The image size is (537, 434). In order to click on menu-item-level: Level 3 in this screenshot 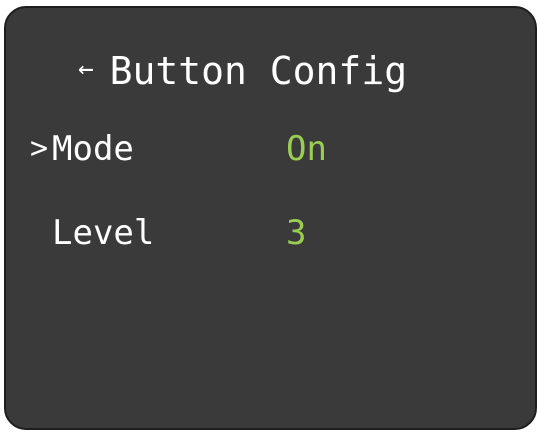, I will do `click(168, 233)`.